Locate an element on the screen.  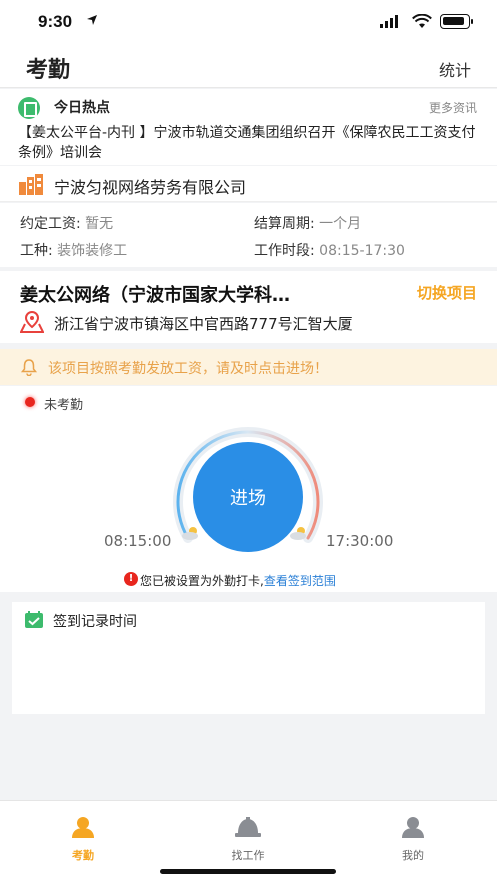
project-address: 浙江省宁波市镇海区中官西路777号汇智大厦 is located at coordinates (203, 324).